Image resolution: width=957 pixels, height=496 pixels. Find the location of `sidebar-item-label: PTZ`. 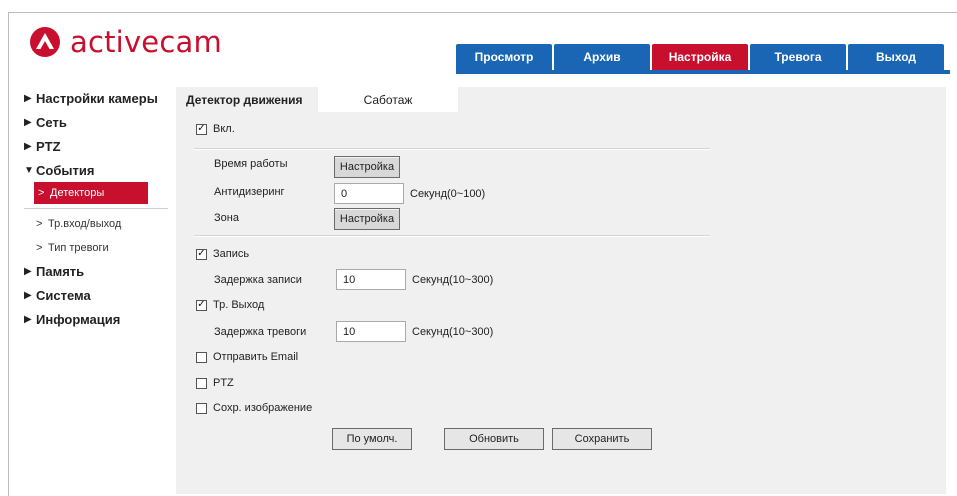

sidebar-item-label: PTZ is located at coordinates (48, 146).